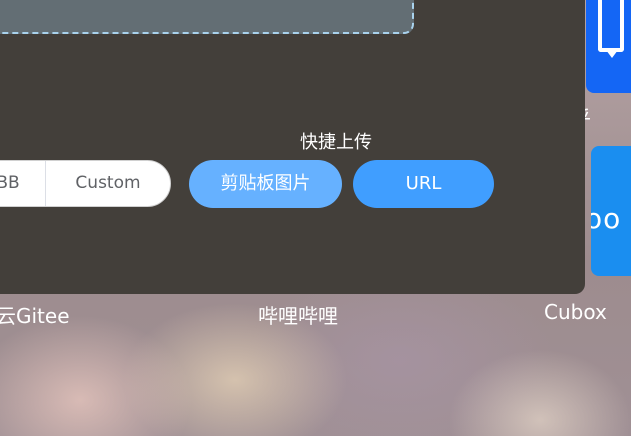 The image size is (631, 436). What do you see at coordinates (207, 17) in the screenshot?
I see `upload-dropzone` at bounding box center [207, 17].